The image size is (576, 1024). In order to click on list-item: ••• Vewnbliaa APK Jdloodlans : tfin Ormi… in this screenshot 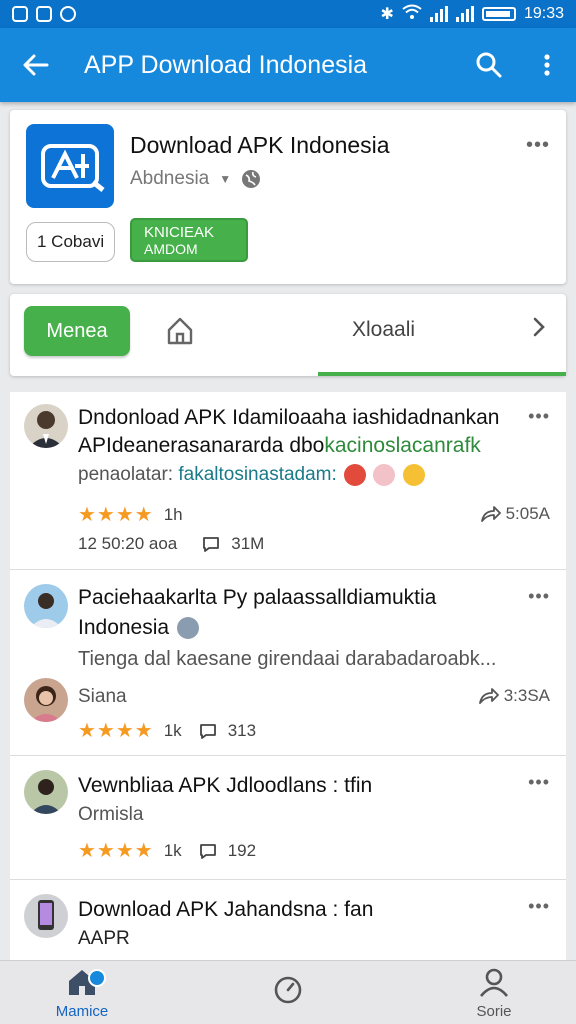, I will do `click(288, 819)`.